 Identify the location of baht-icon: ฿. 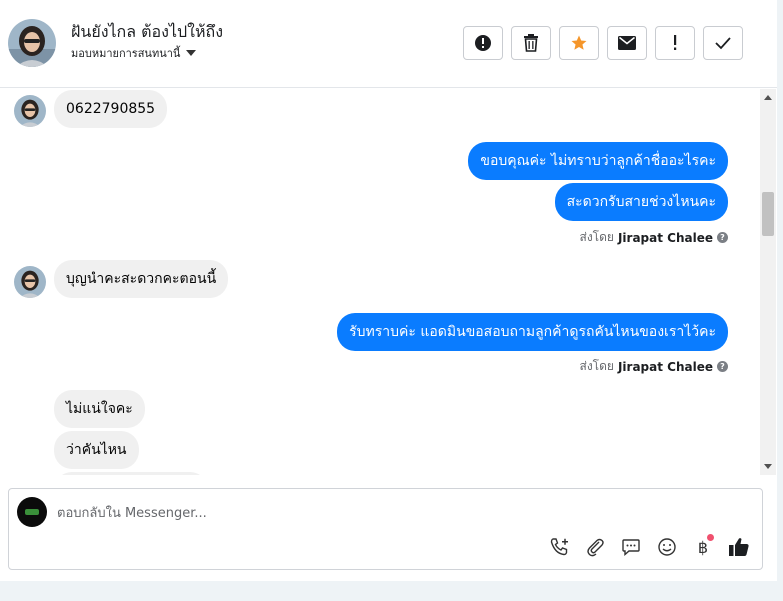
(703, 547).